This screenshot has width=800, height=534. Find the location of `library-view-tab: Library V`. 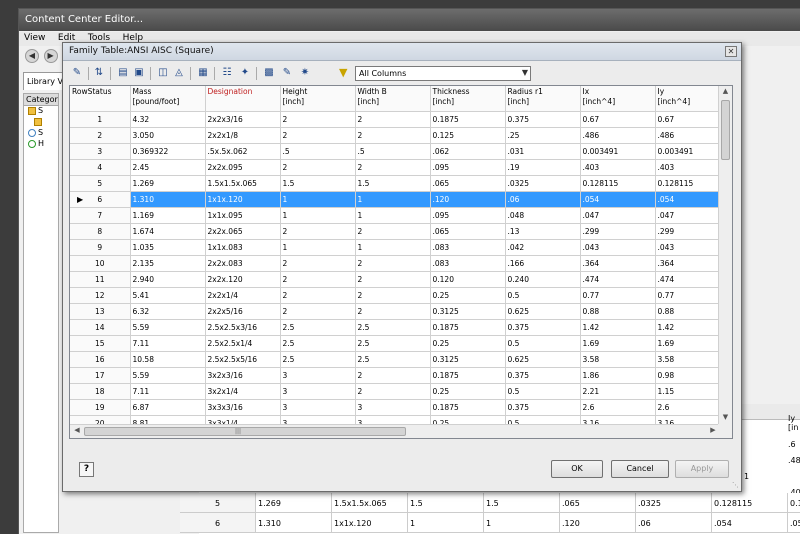

library-view-tab: Library V is located at coordinates (45, 81).